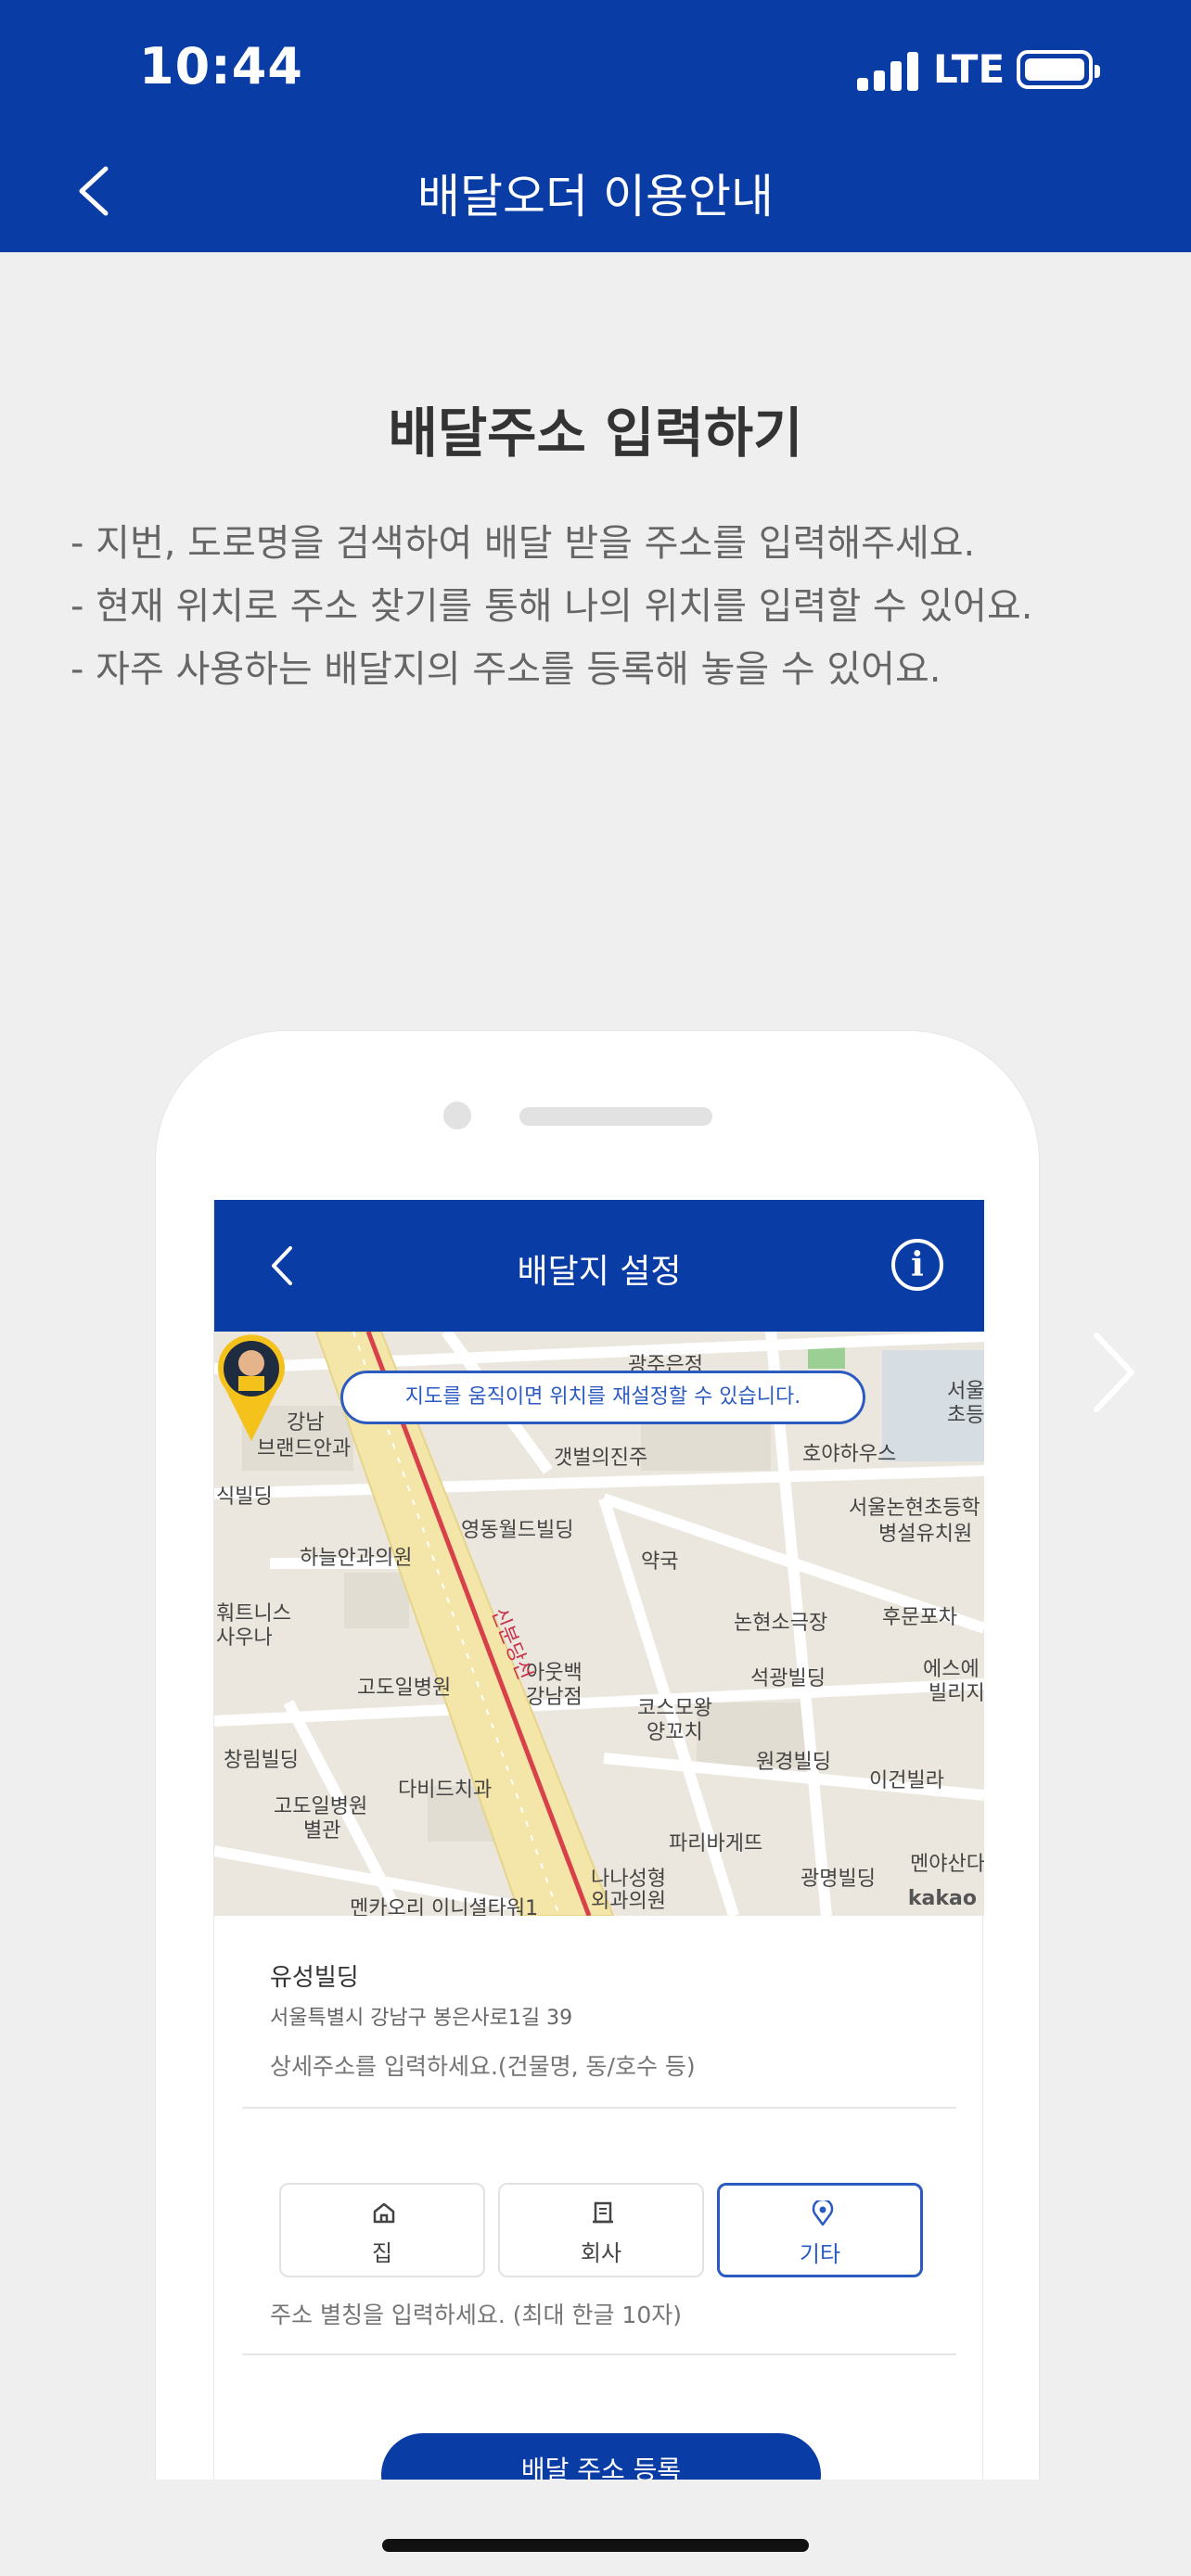  What do you see at coordinates (421, 2019) in the screenshot?
I see `place-address: 서울특별시 강남구 봉은사로1길 39` at bounding box center [421, 2019].